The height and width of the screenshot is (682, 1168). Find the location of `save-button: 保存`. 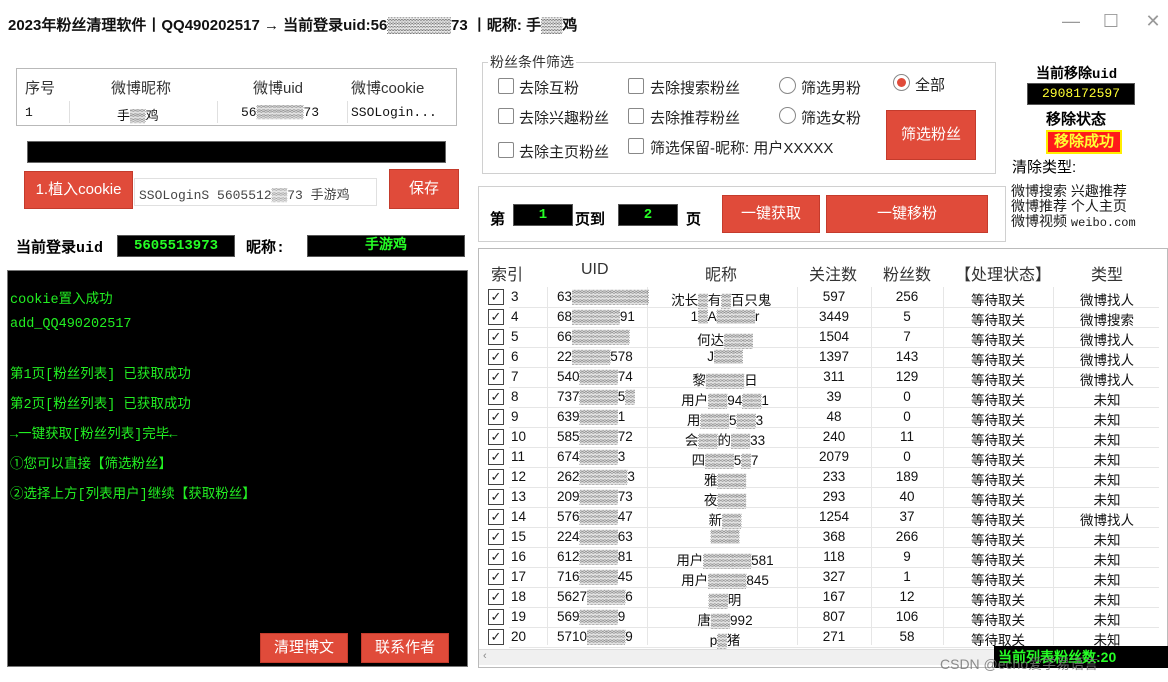

save-button: 保存 is located at coordinates (424, 189).